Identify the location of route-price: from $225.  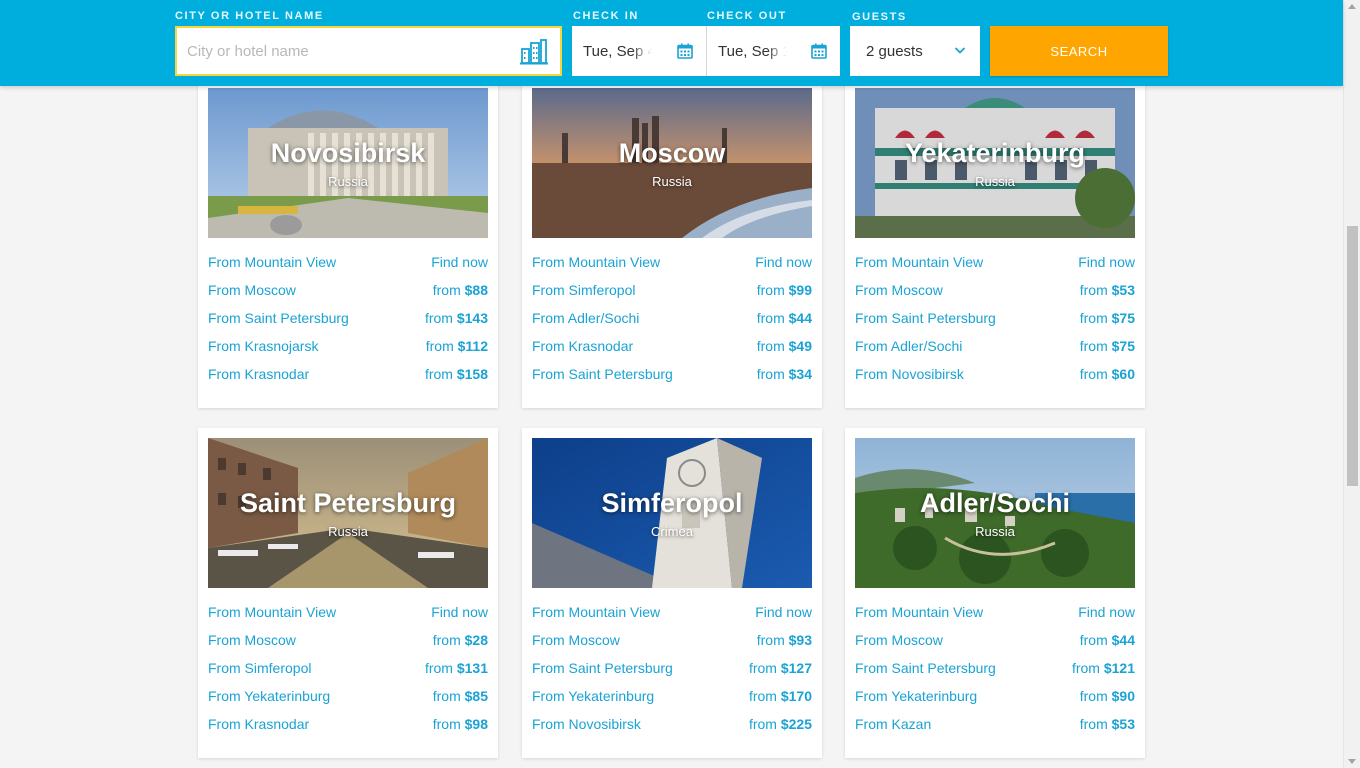
(780, 724).